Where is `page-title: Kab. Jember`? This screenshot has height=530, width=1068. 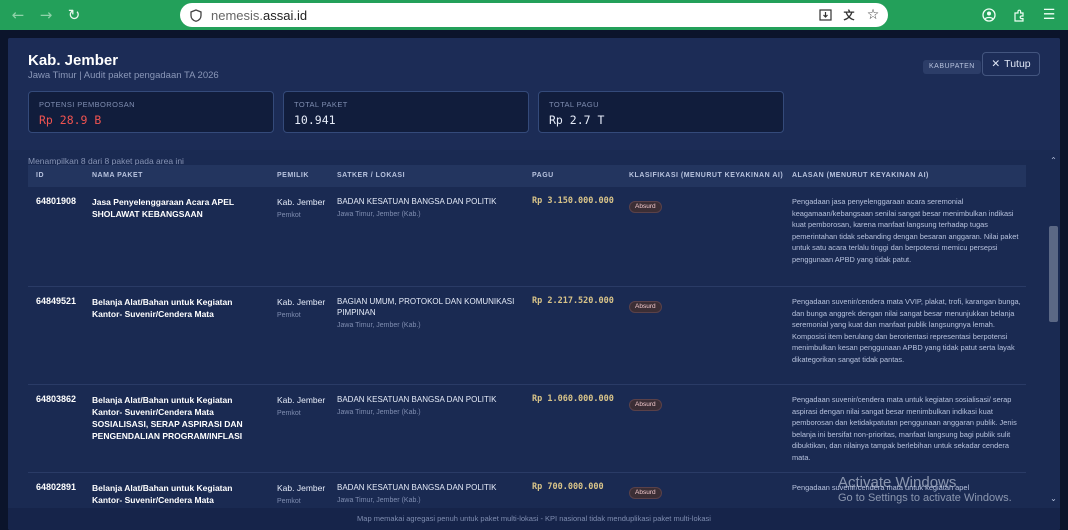 page-title: Kab. Jember is located at coordinates (73, 60).